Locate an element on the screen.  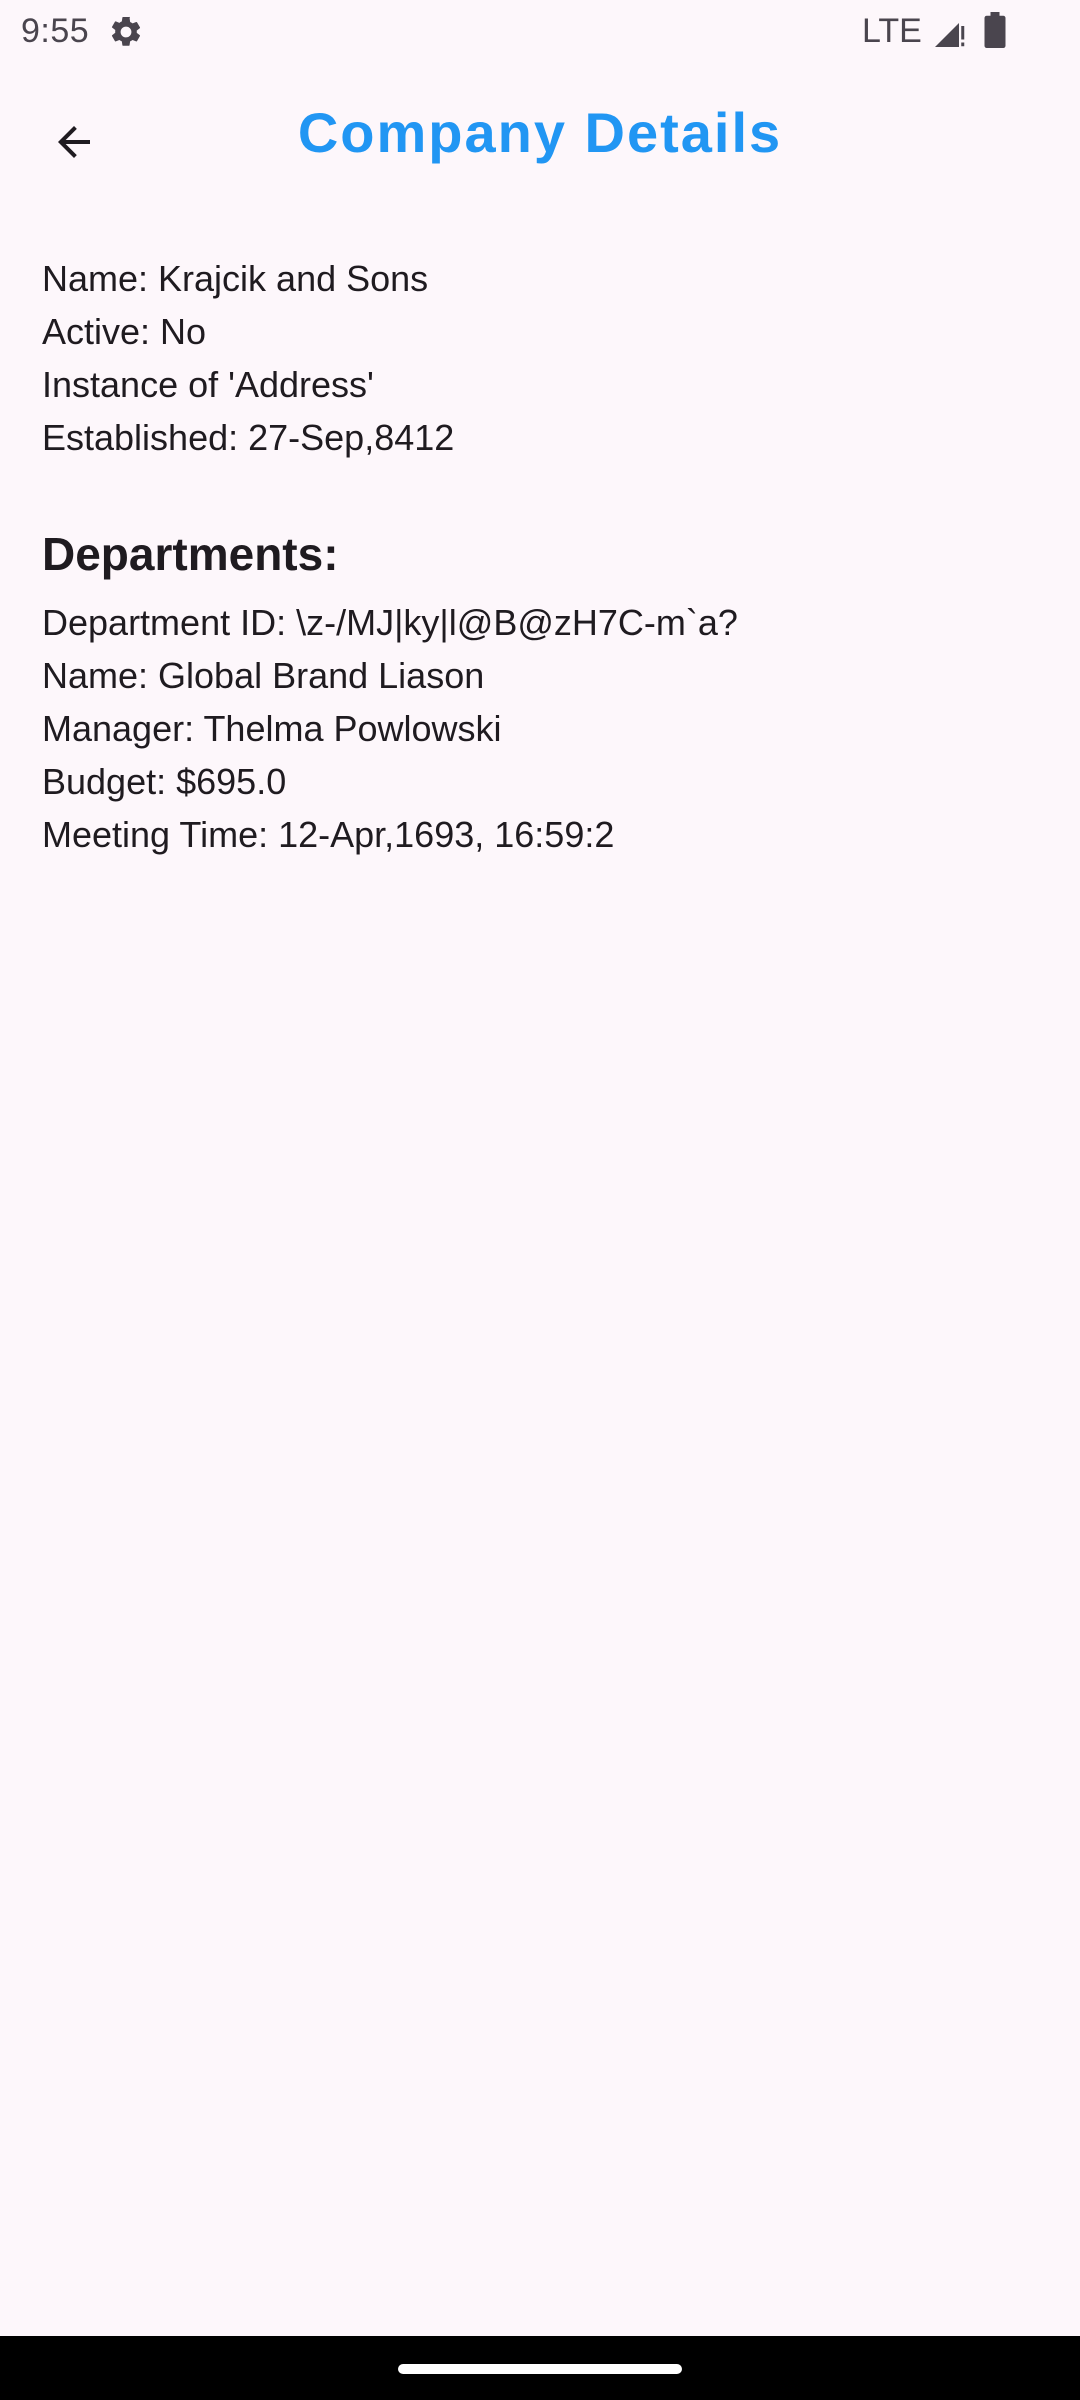
department-name: Name: Global Brand Liason is located at coordinates (263, 675).